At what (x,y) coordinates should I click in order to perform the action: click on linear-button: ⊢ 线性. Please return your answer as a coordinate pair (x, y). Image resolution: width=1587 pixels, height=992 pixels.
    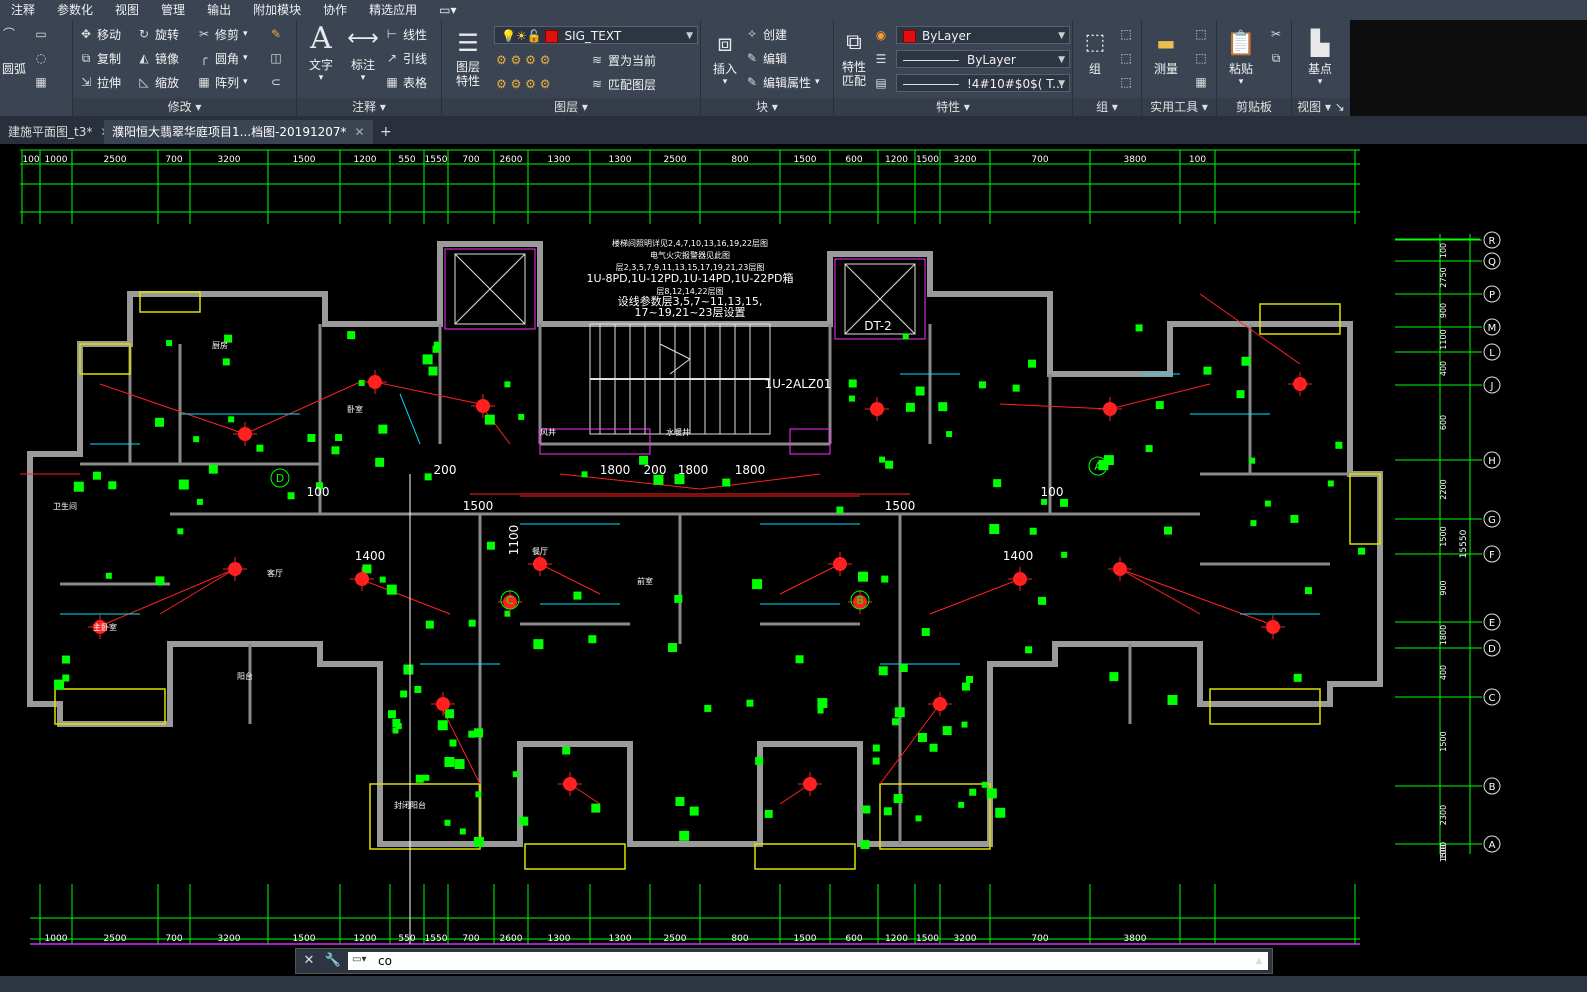
    Looking at the image, I should click on (406, 34).